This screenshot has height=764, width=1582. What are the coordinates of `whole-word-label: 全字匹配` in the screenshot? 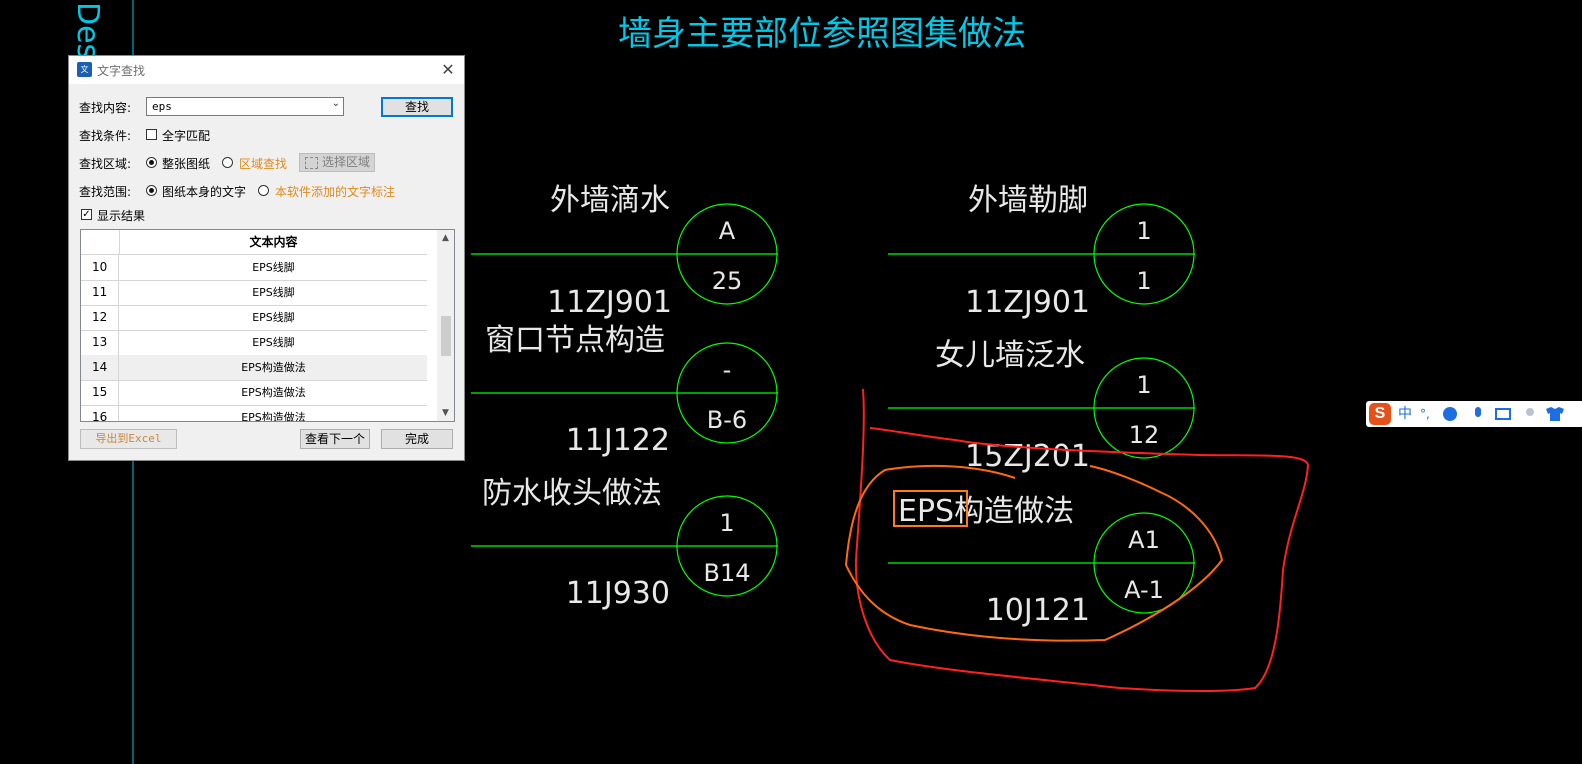 It's located at (186, 135).